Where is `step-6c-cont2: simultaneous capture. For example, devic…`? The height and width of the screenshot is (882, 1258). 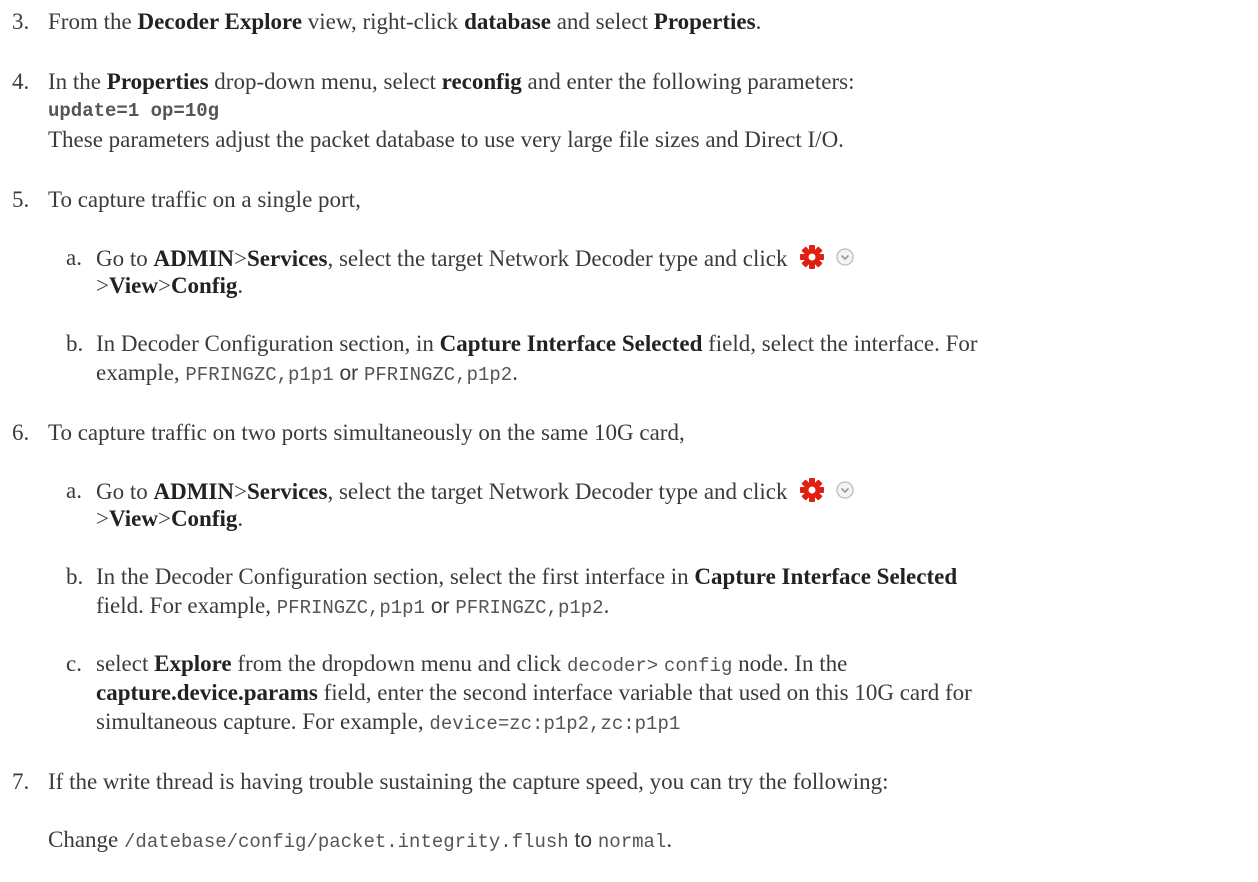
step-6c-cont2: simultaneous capture. For example, devic… is located at coordinates (388, 722).